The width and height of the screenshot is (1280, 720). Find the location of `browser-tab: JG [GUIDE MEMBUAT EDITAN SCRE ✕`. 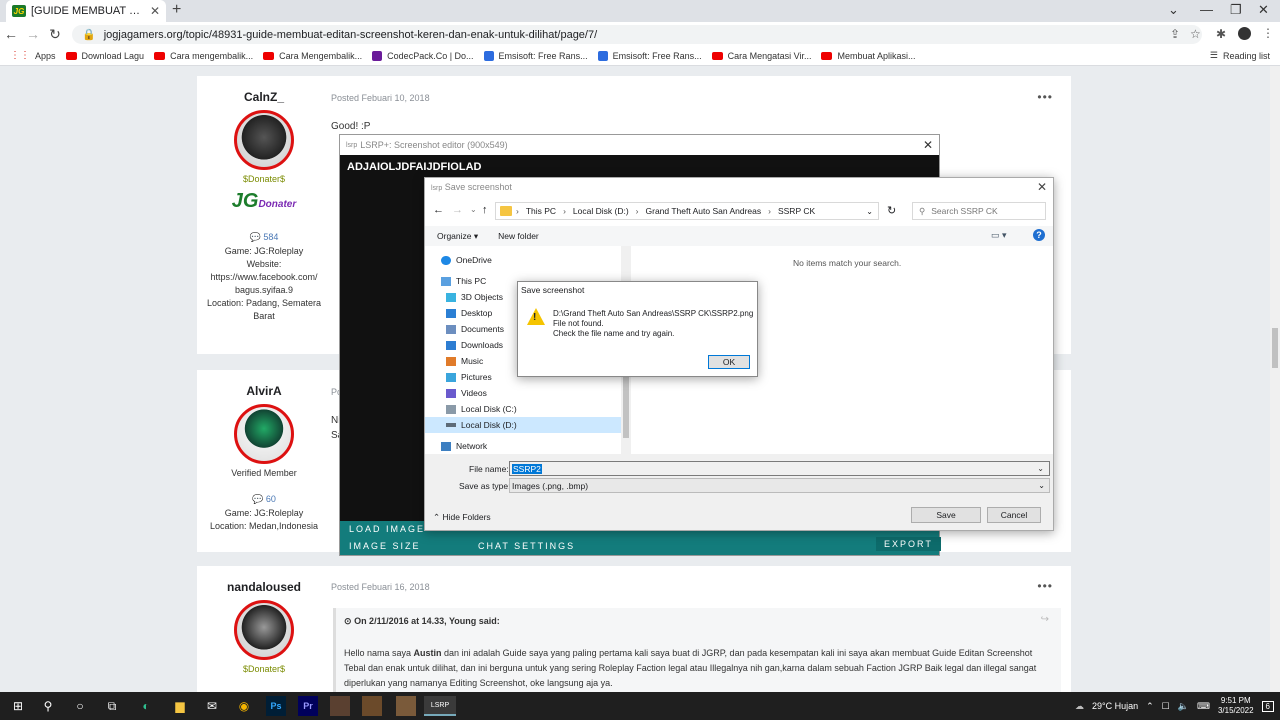

browser-tab: JG [GUIDE MEMBUAT EDITAN SCRE ✕ is located at coordinates (86, 11).